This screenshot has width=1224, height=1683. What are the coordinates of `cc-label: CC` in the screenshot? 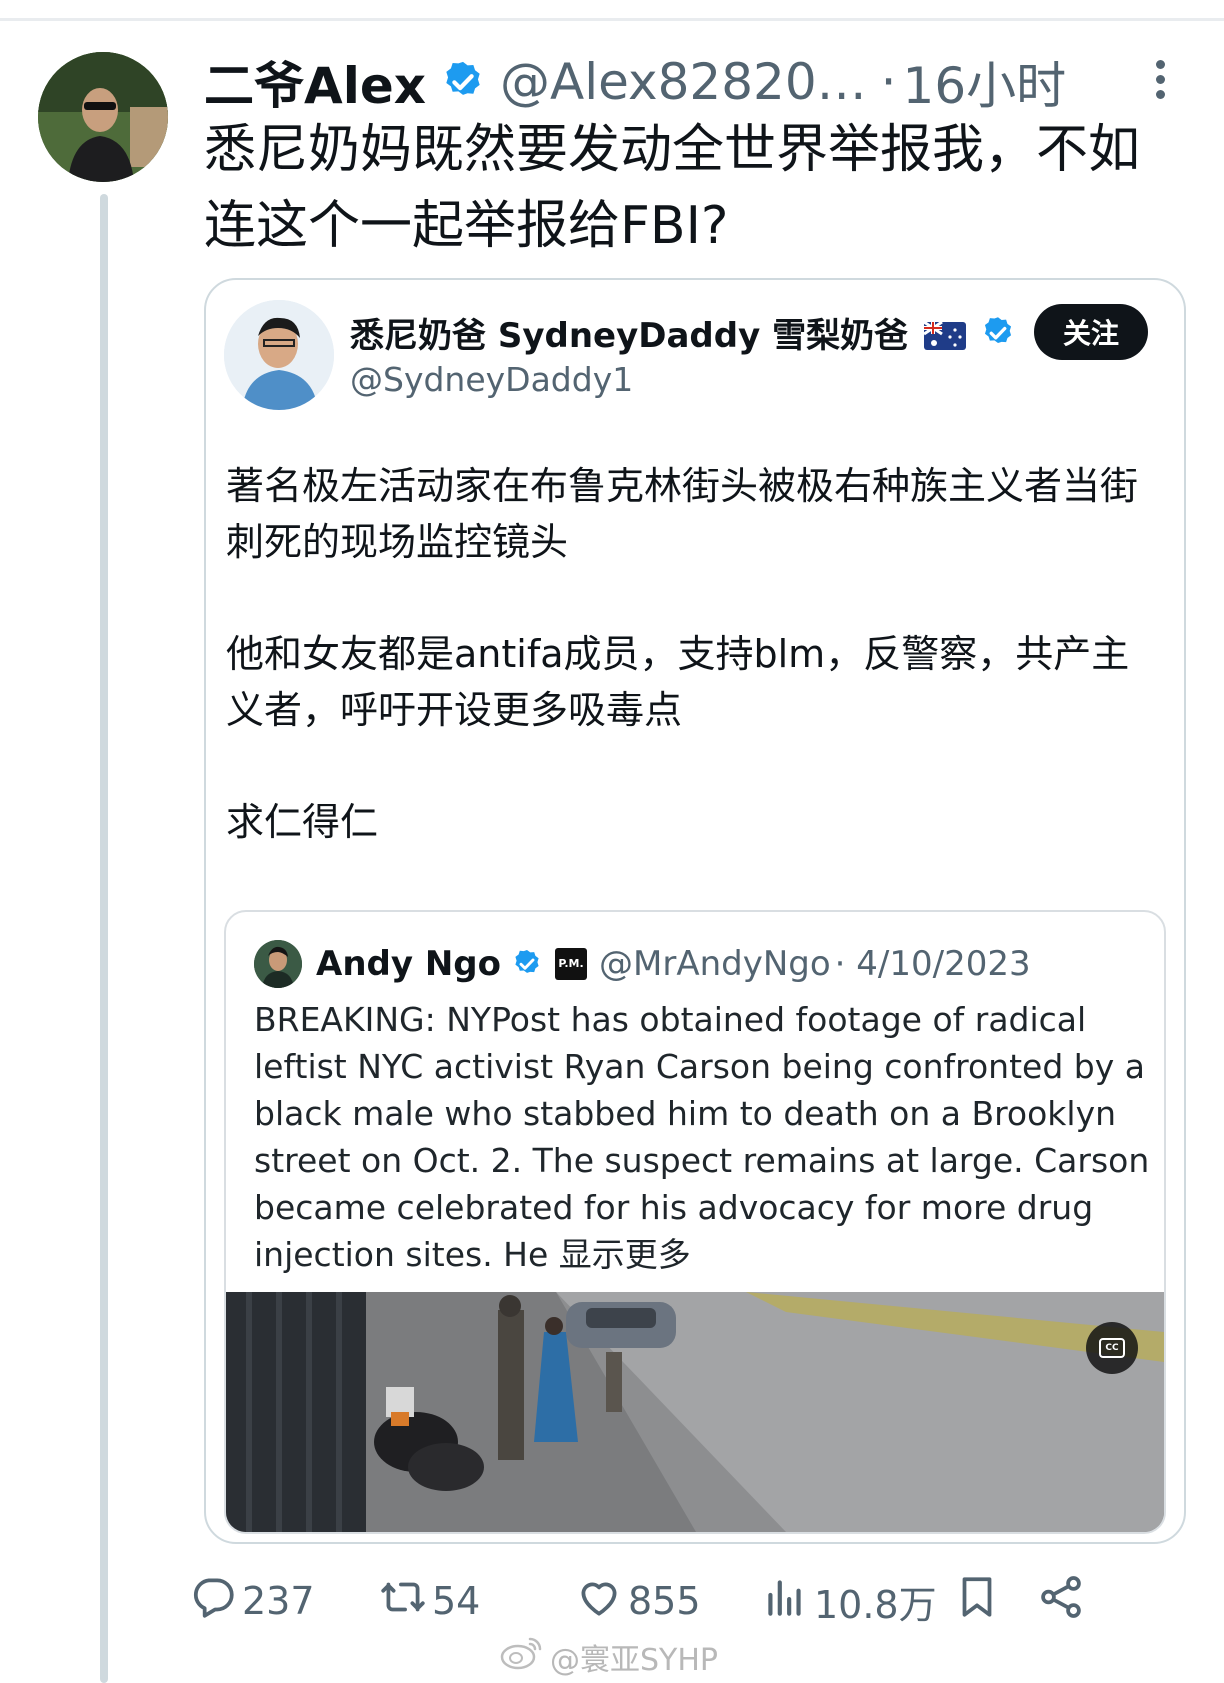 It's located at (1112, 1348).